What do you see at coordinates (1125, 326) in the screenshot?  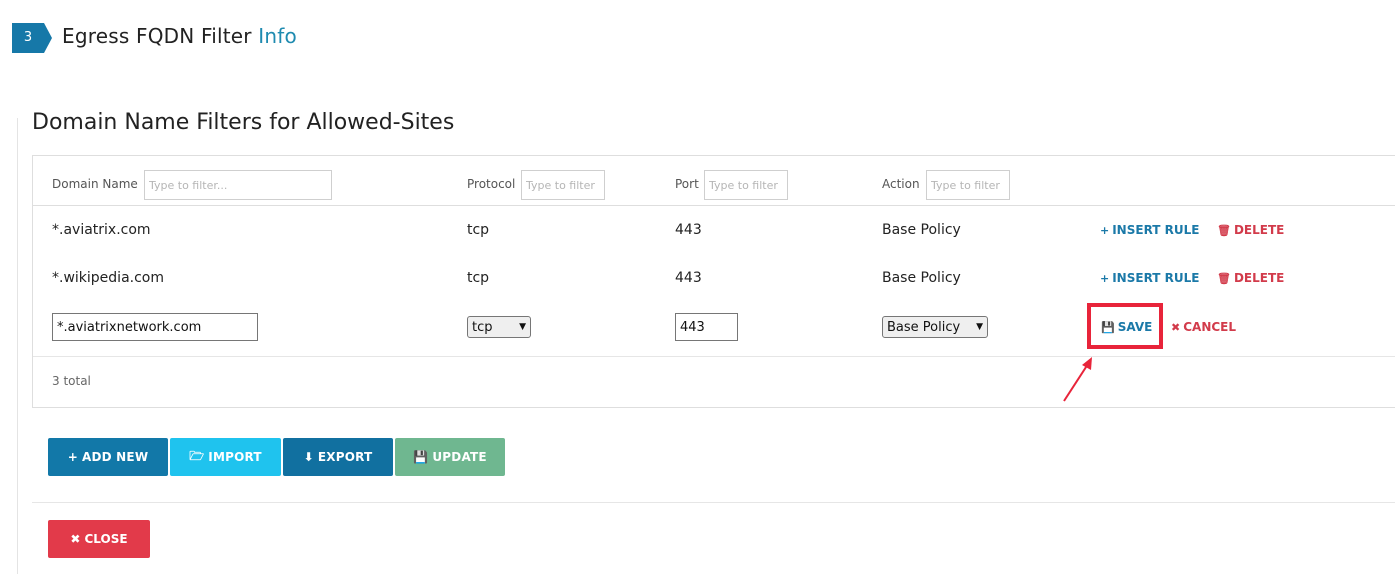 I see `save-highlight-box` at bounding box center [1125, 326].